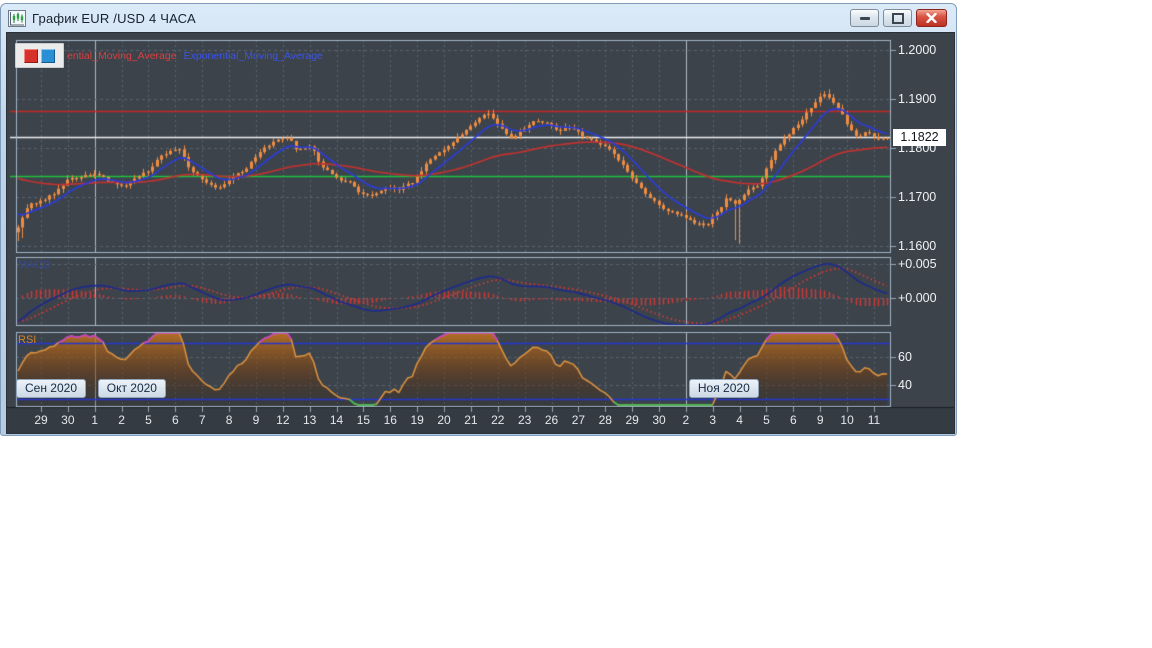 The width and height of the screenshot is (1152, 648). Describe the element at coordinates (283, 420) in the screenshot. I see `time-axis-label: 12` at that location.